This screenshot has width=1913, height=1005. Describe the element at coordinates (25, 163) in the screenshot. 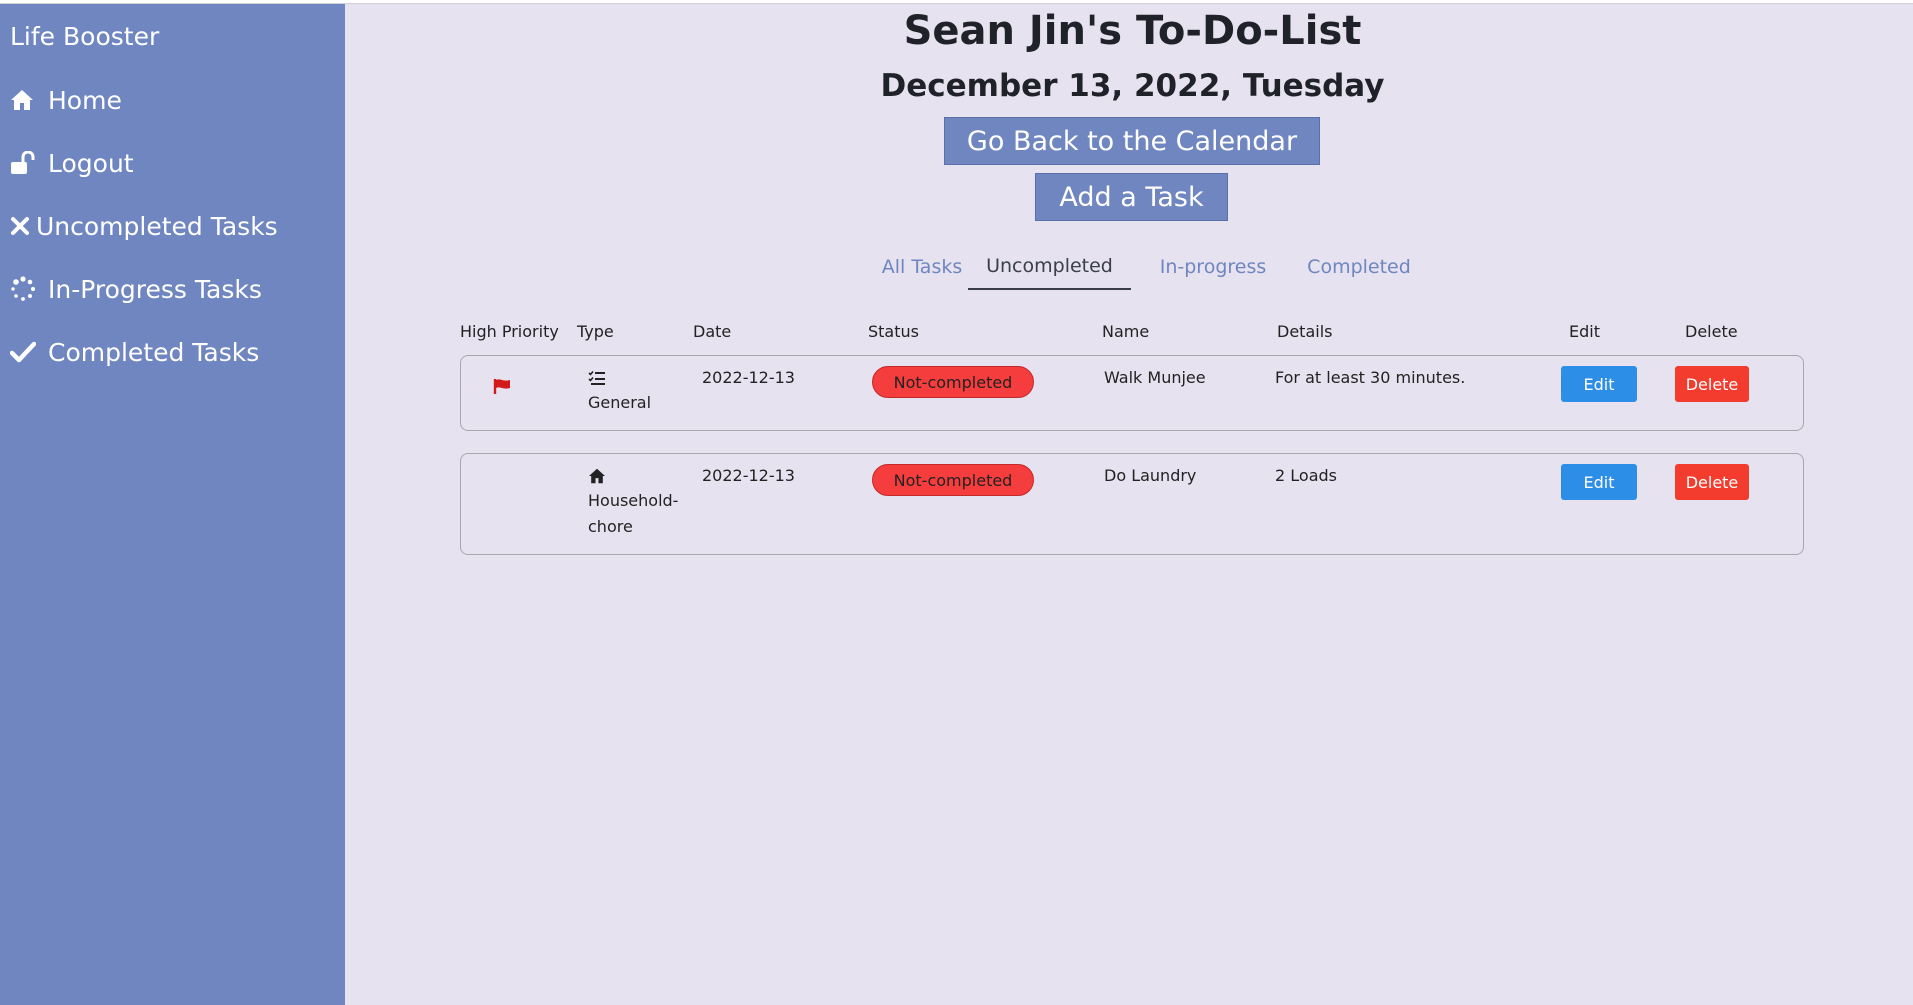

I see `unlock-icon` at that location.